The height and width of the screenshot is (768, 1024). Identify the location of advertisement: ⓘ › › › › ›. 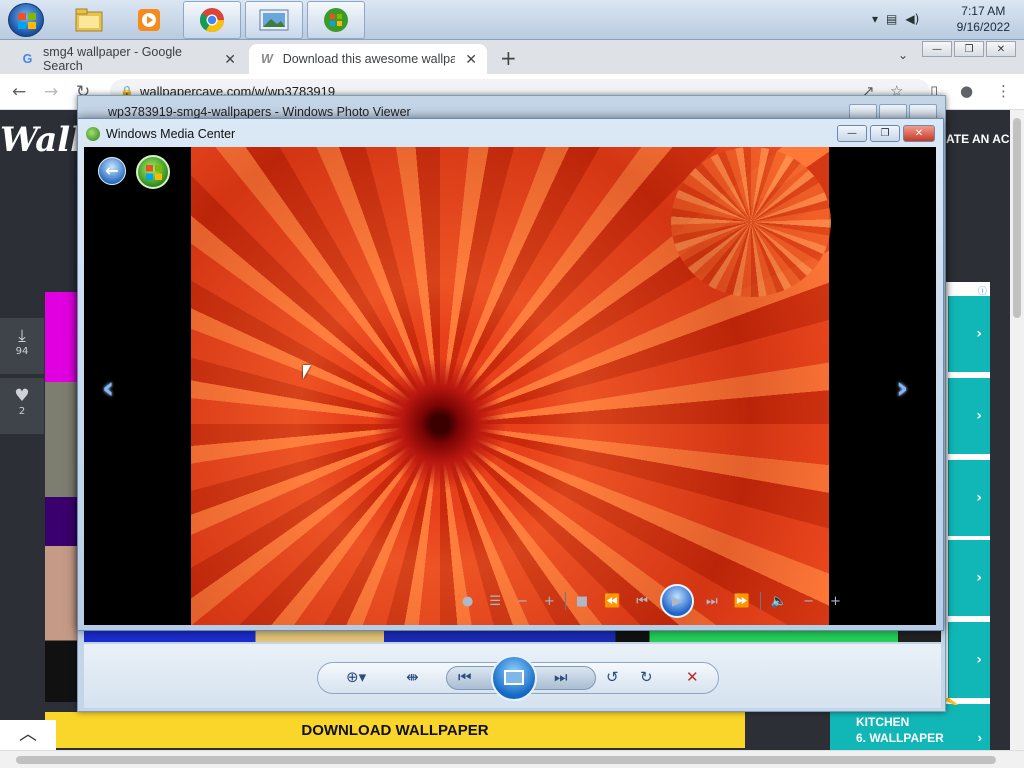
(968, 516).